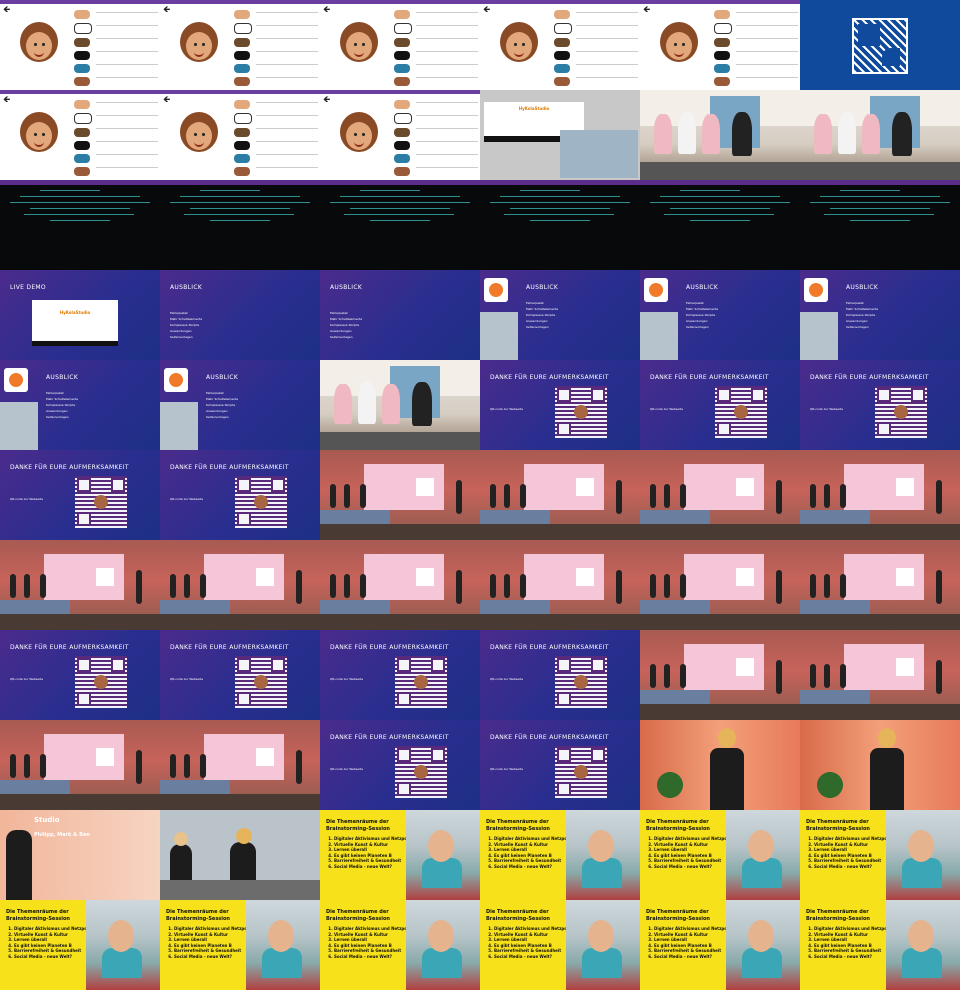  I want to click on option-lines, so click(447, 141).